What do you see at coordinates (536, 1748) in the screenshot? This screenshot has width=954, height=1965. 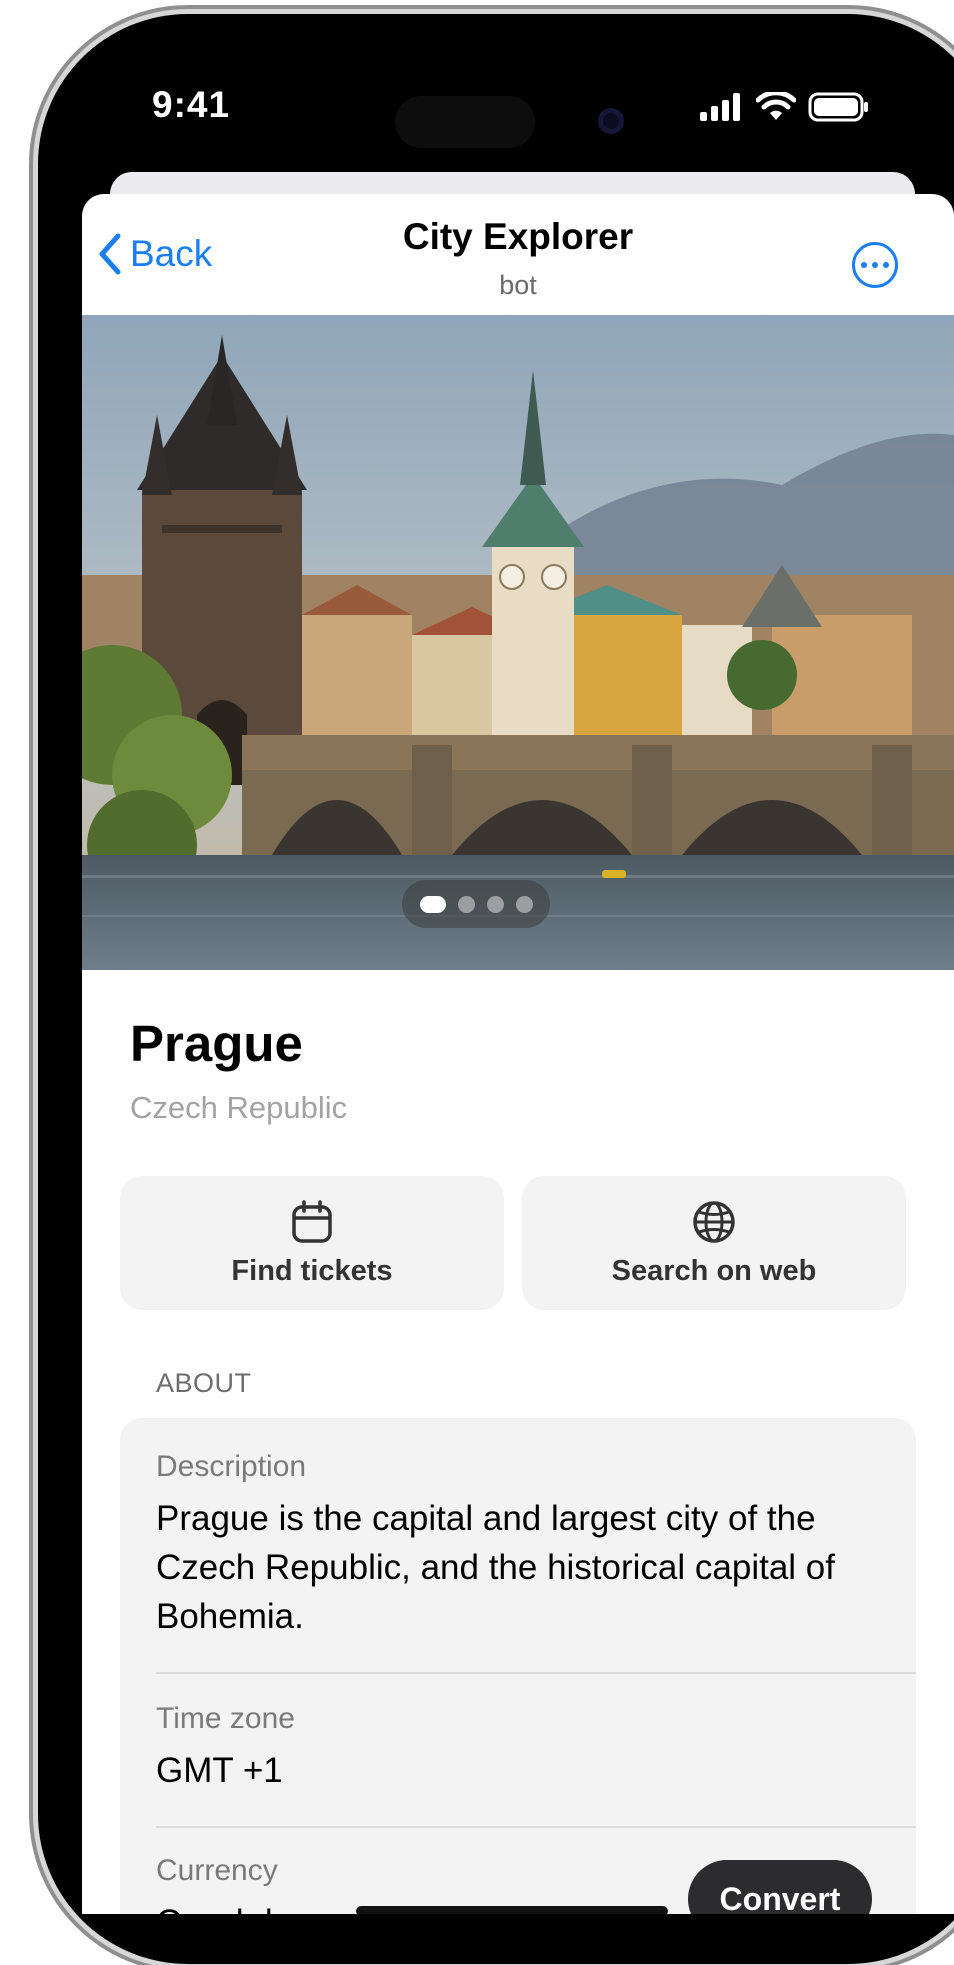 I see `timezone-row: Time zone GMT +1` at bounding box center [536, 1748].